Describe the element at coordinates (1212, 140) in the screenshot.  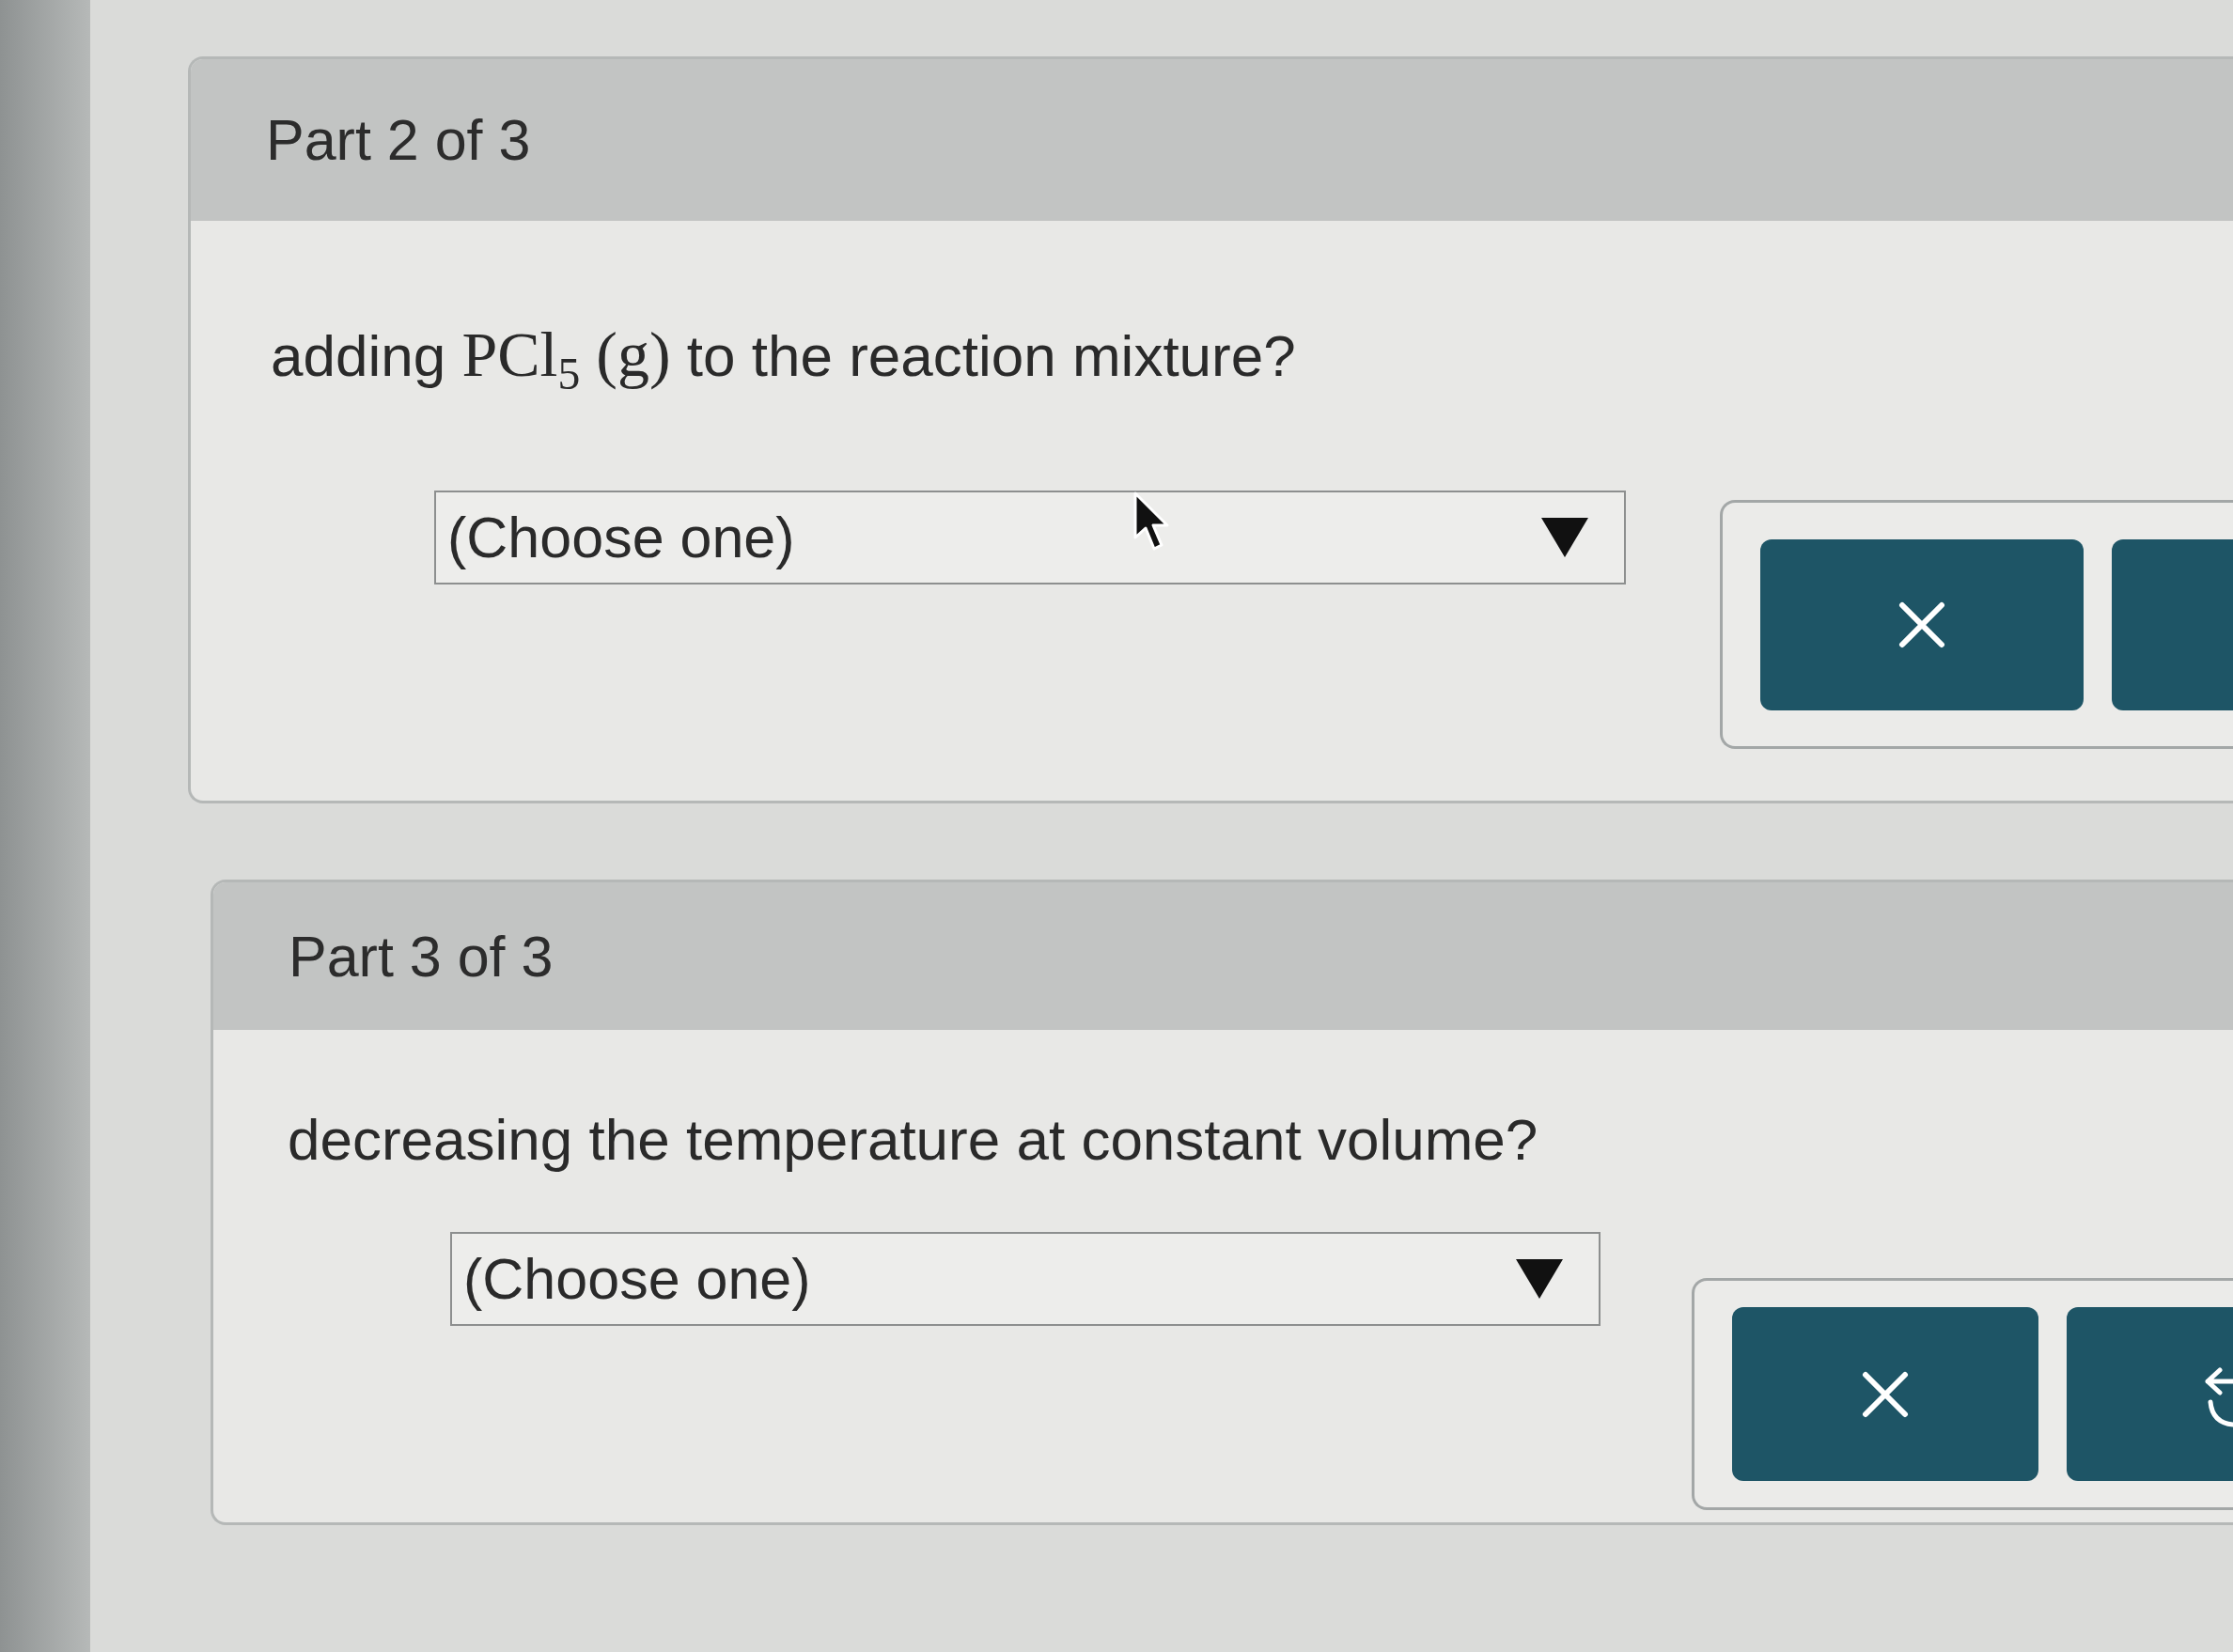
I see `part-header: Part 2 of 3` at that location.